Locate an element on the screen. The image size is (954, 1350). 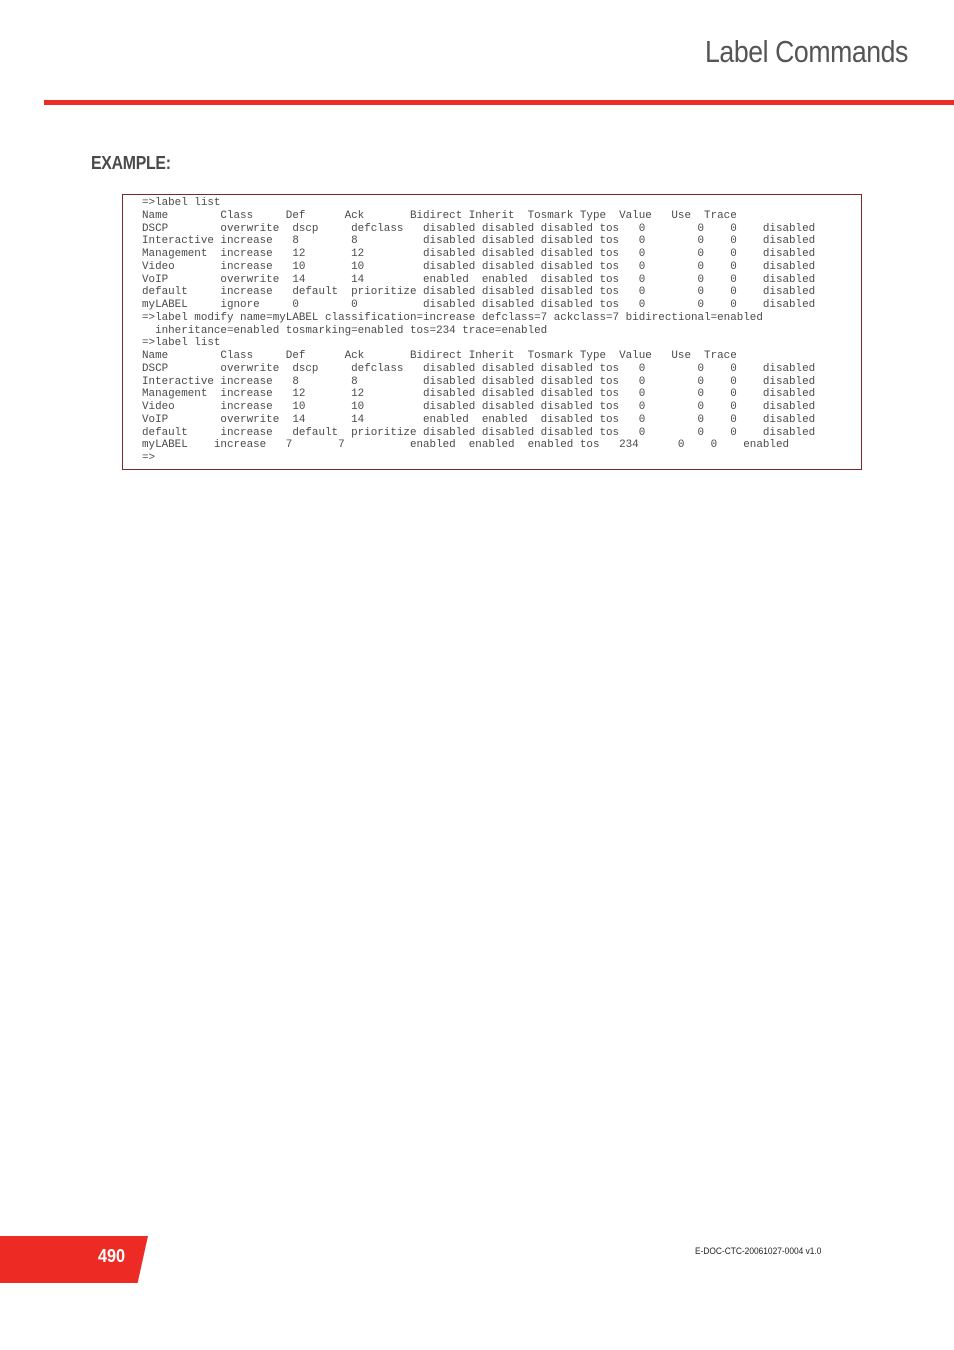
page-number-tab is located at coordinates (74, 1259).